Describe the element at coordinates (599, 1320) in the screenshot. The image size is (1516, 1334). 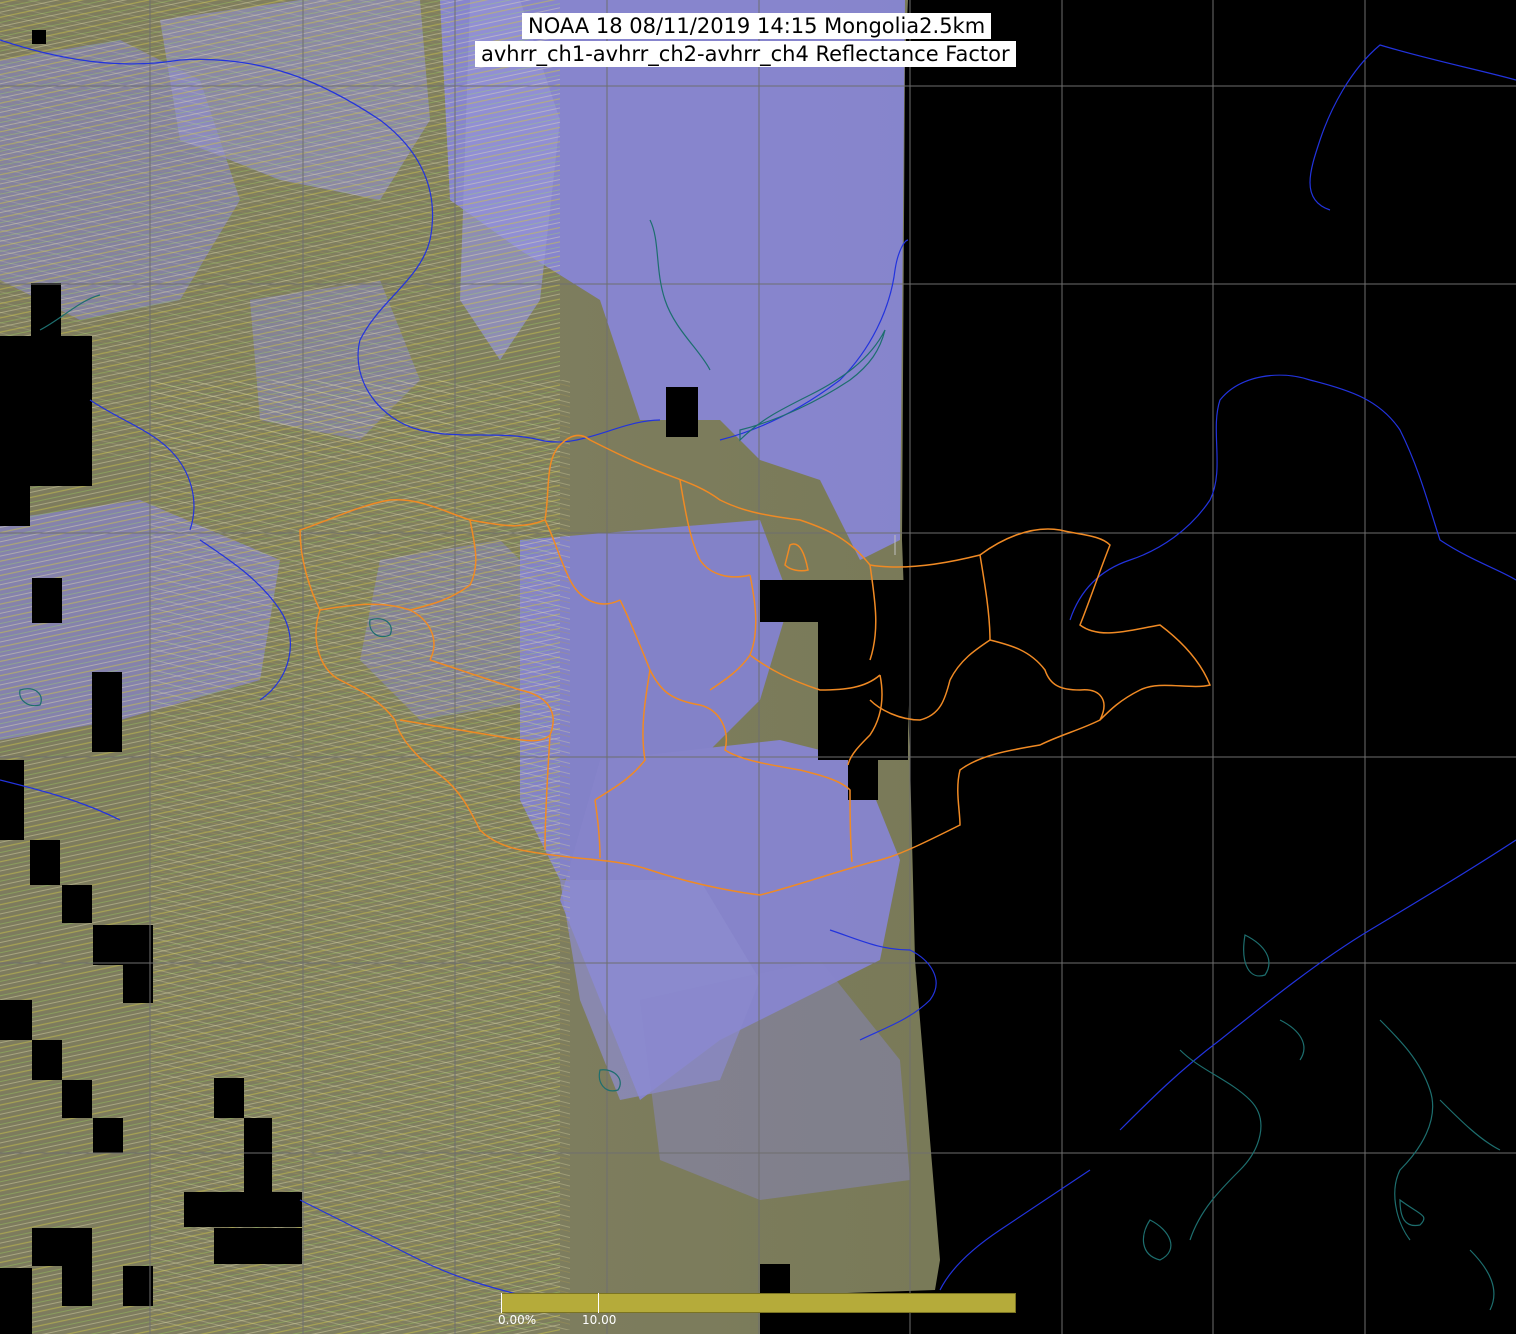
I see `legend-label-mid: 10.00` at that location.